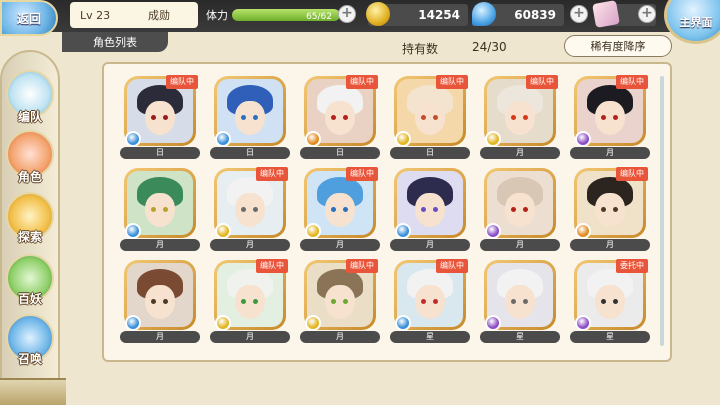 Image resolution: width=720 pixels, height=405 pixels. I want to click on tab-character-list: 角色列表, so click(115, 42).